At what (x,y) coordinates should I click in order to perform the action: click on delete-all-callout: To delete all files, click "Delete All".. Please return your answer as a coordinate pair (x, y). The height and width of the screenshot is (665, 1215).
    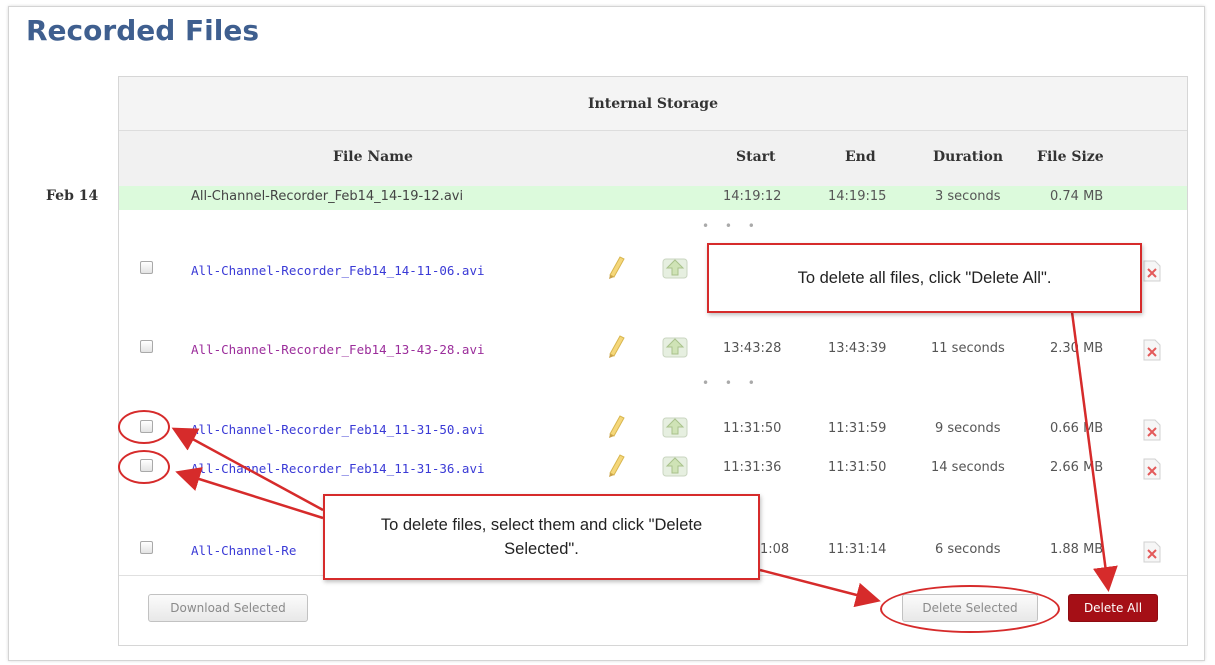
    Looking at the image, I should click on (924, 278).